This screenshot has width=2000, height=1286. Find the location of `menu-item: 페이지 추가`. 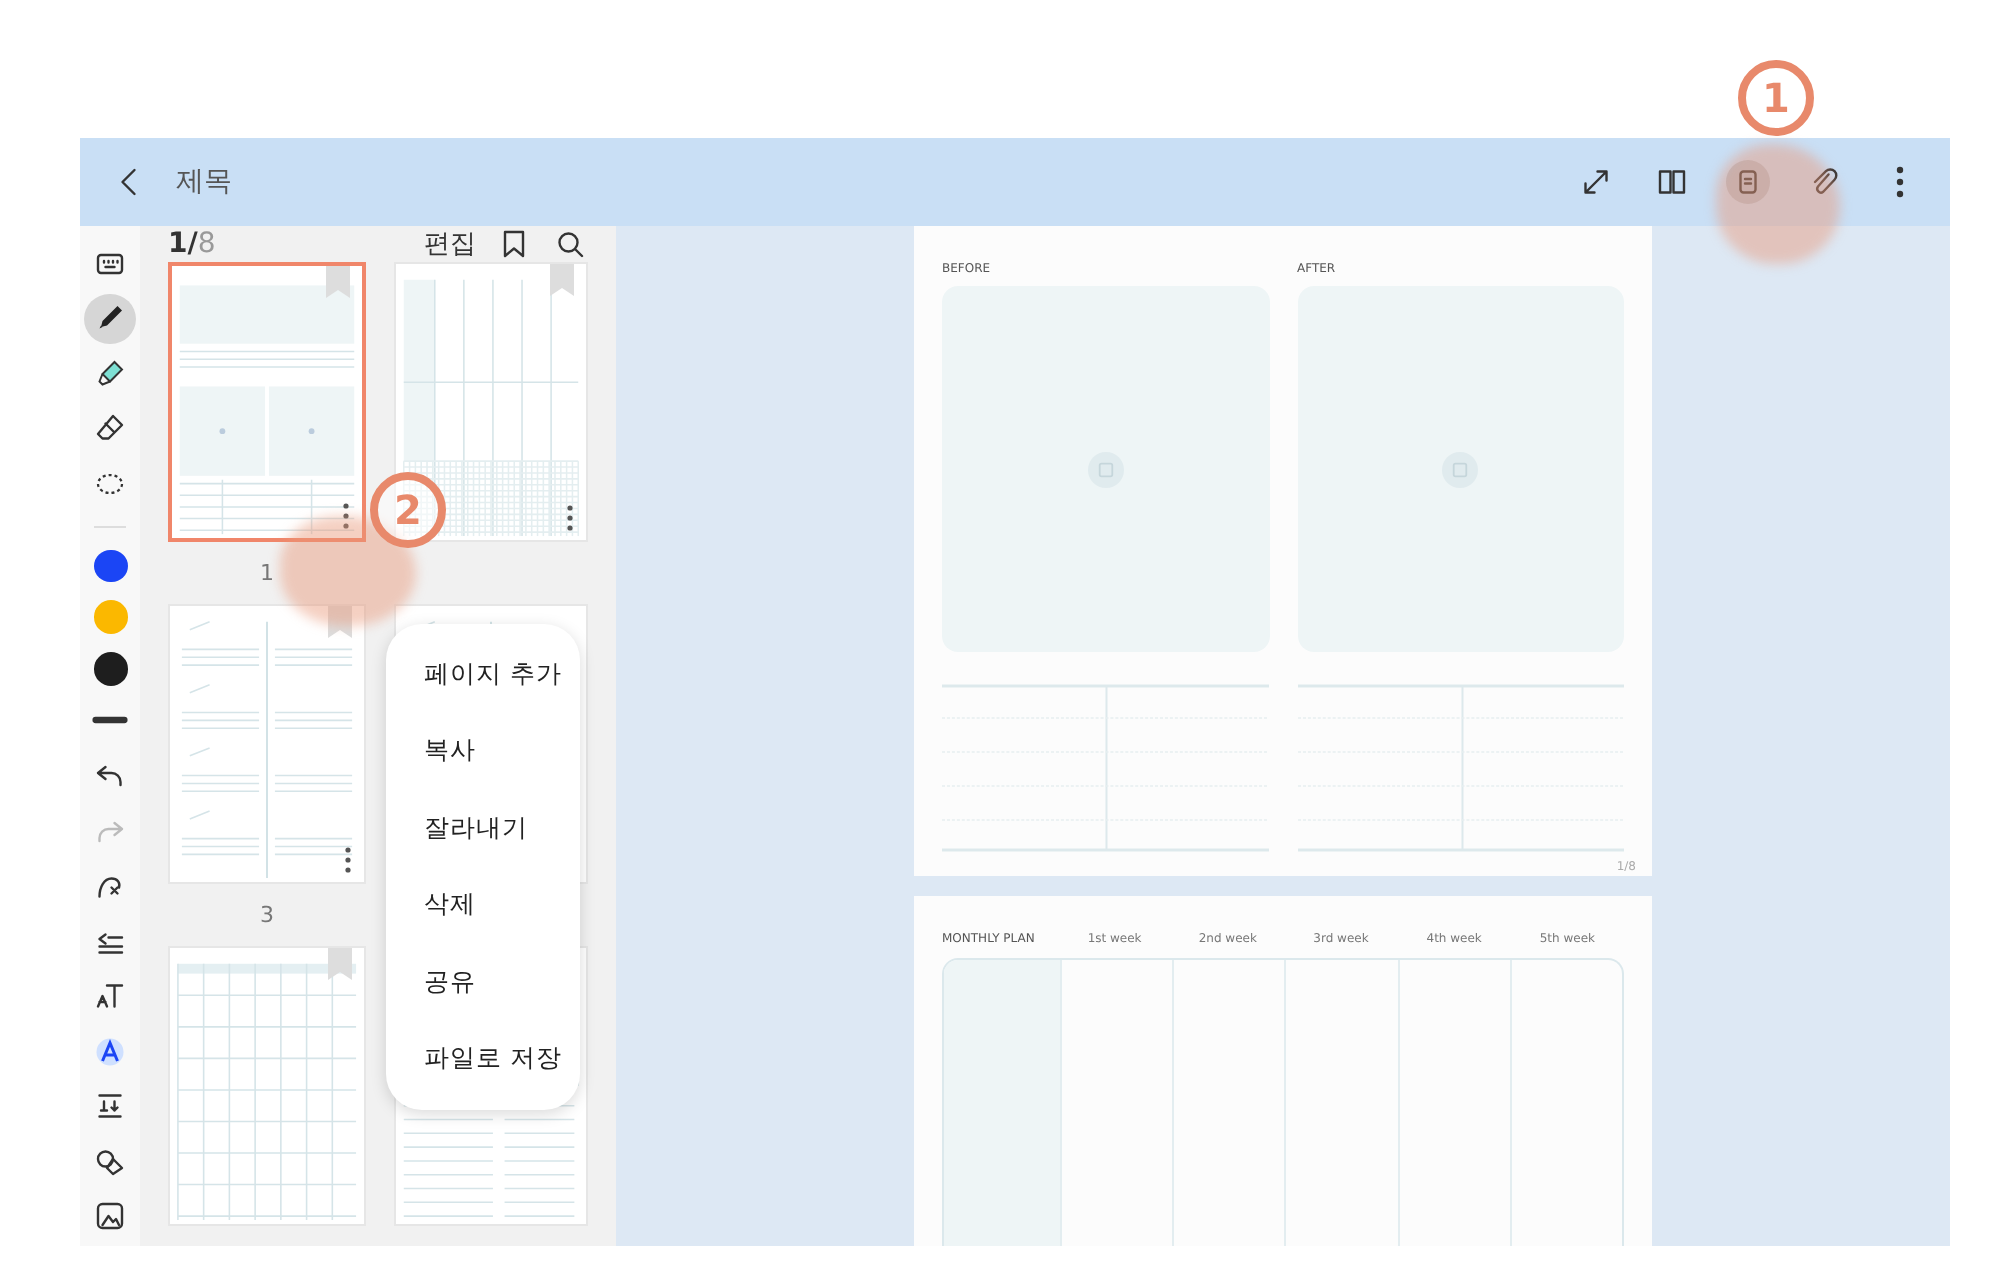

menu-item: 페이지 추가 is located at coordinates (483, 674).